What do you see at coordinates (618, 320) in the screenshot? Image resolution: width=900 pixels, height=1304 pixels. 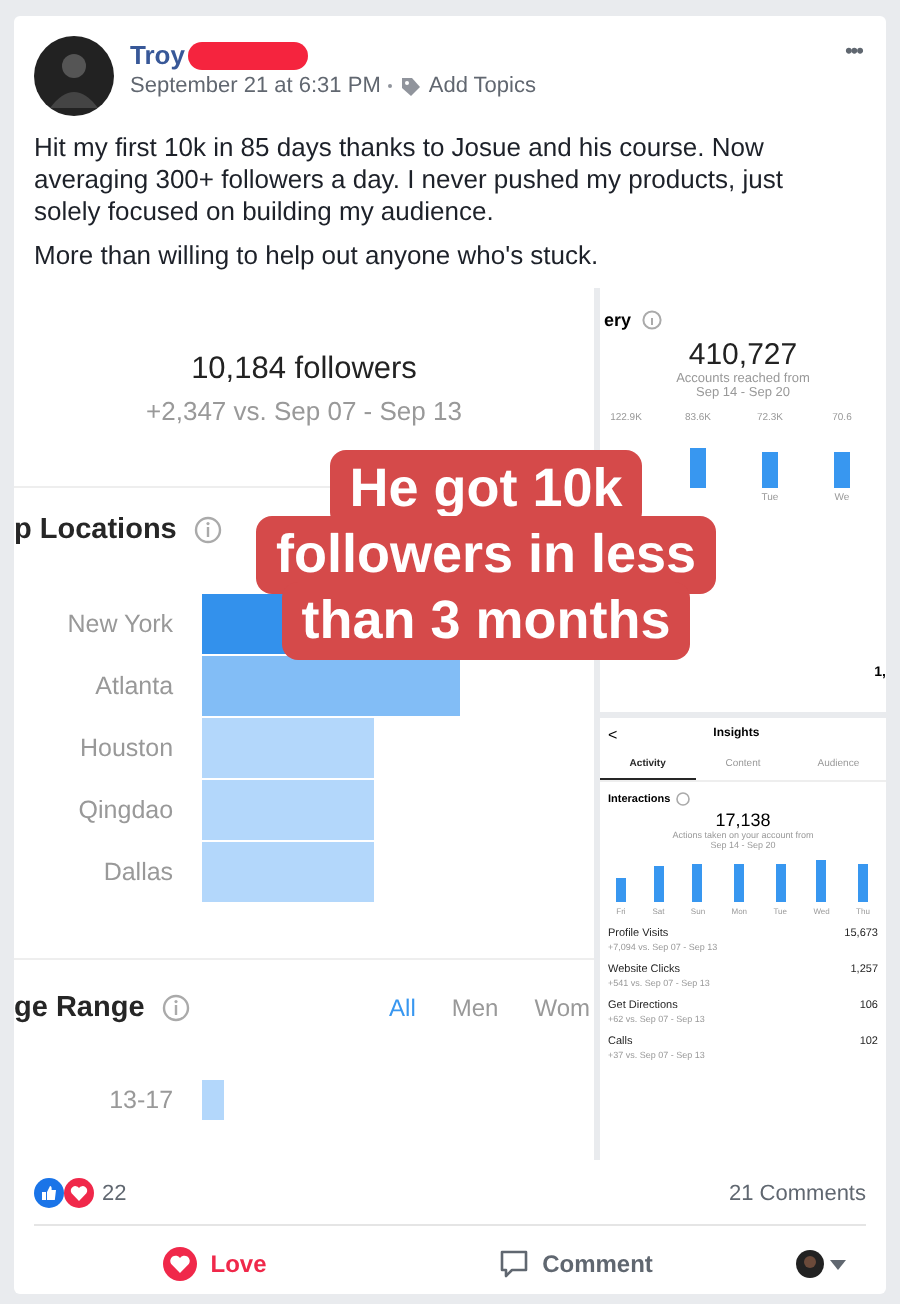 I see `section-title: ery` at bounding box center [618, 320].